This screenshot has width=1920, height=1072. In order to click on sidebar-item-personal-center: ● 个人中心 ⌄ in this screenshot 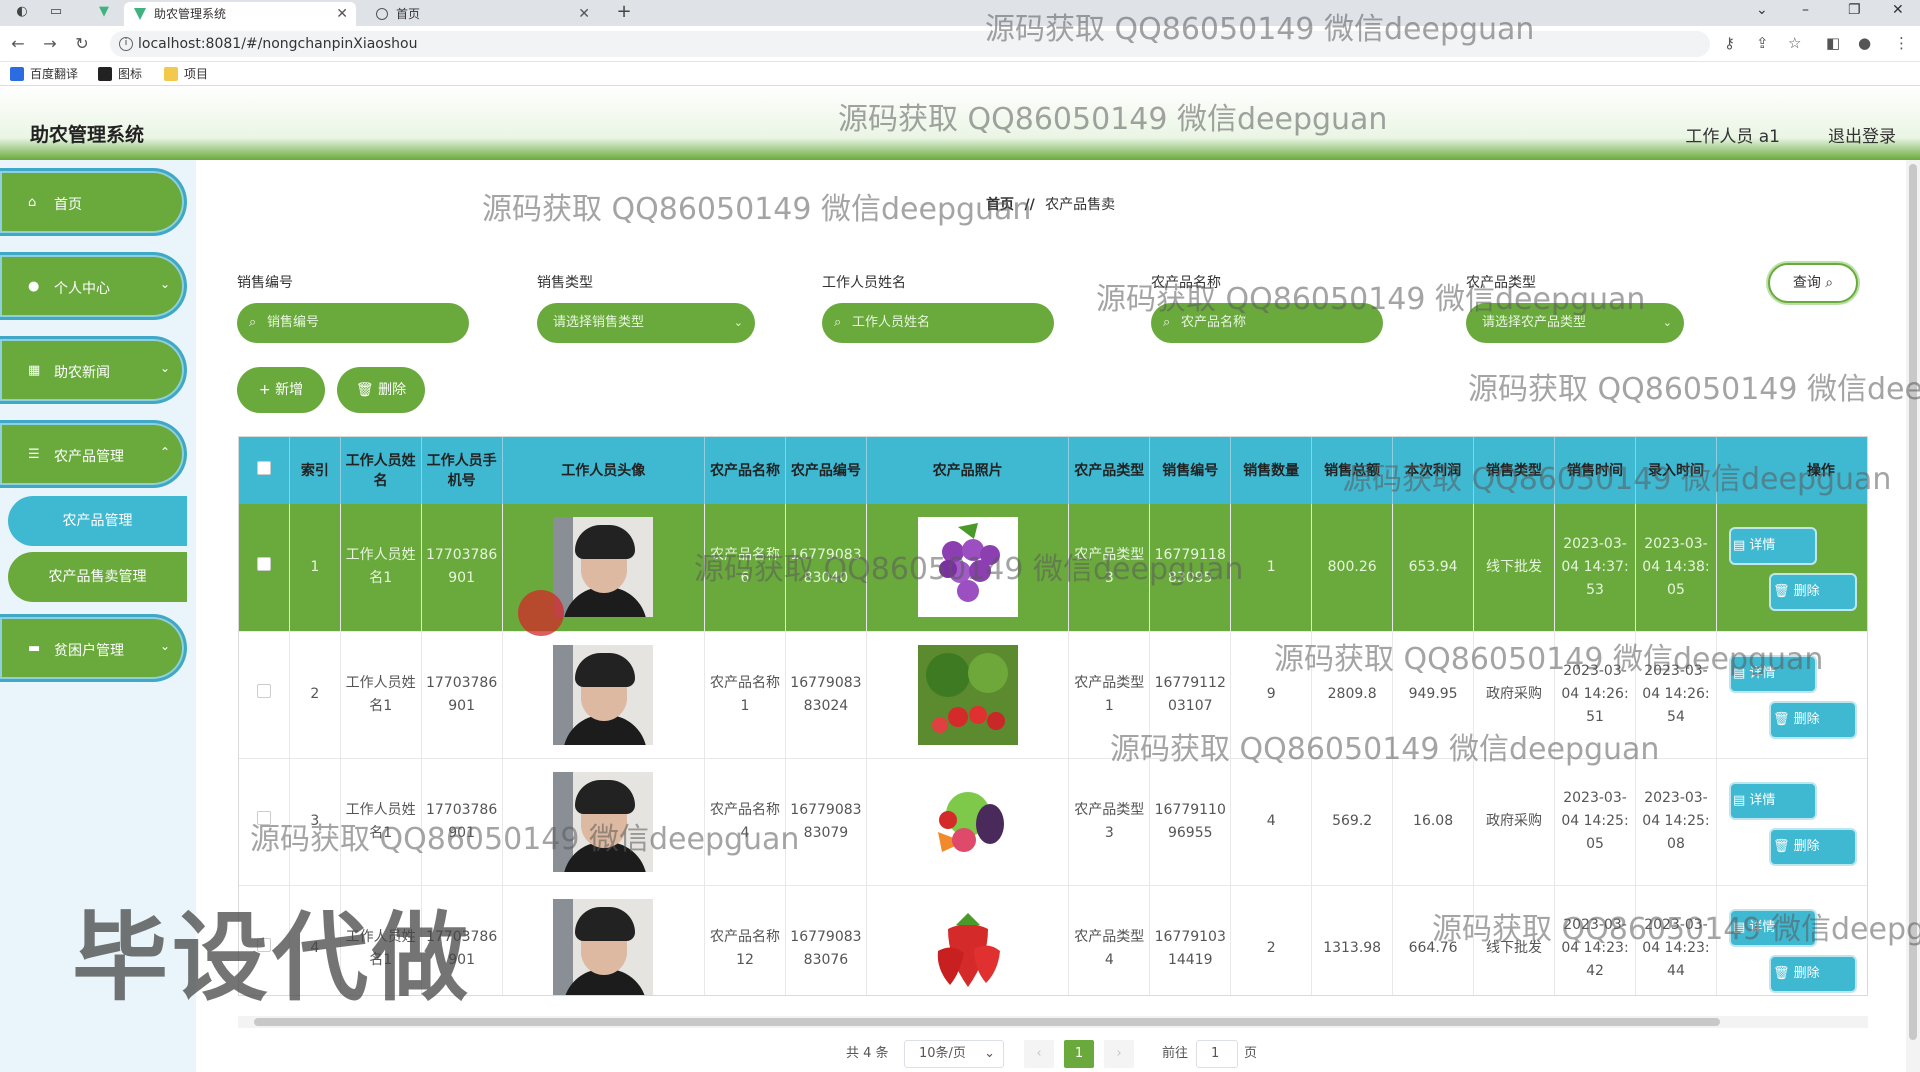, I will do `click(93, 286)`.